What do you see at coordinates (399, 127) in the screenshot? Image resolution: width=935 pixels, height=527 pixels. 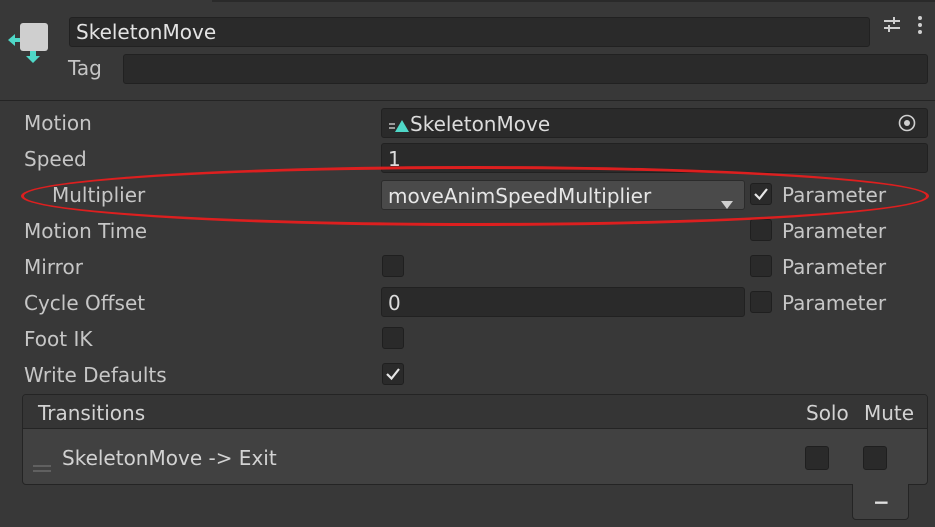 I see `animation-clip-icon` at bounding box center [399, 127].